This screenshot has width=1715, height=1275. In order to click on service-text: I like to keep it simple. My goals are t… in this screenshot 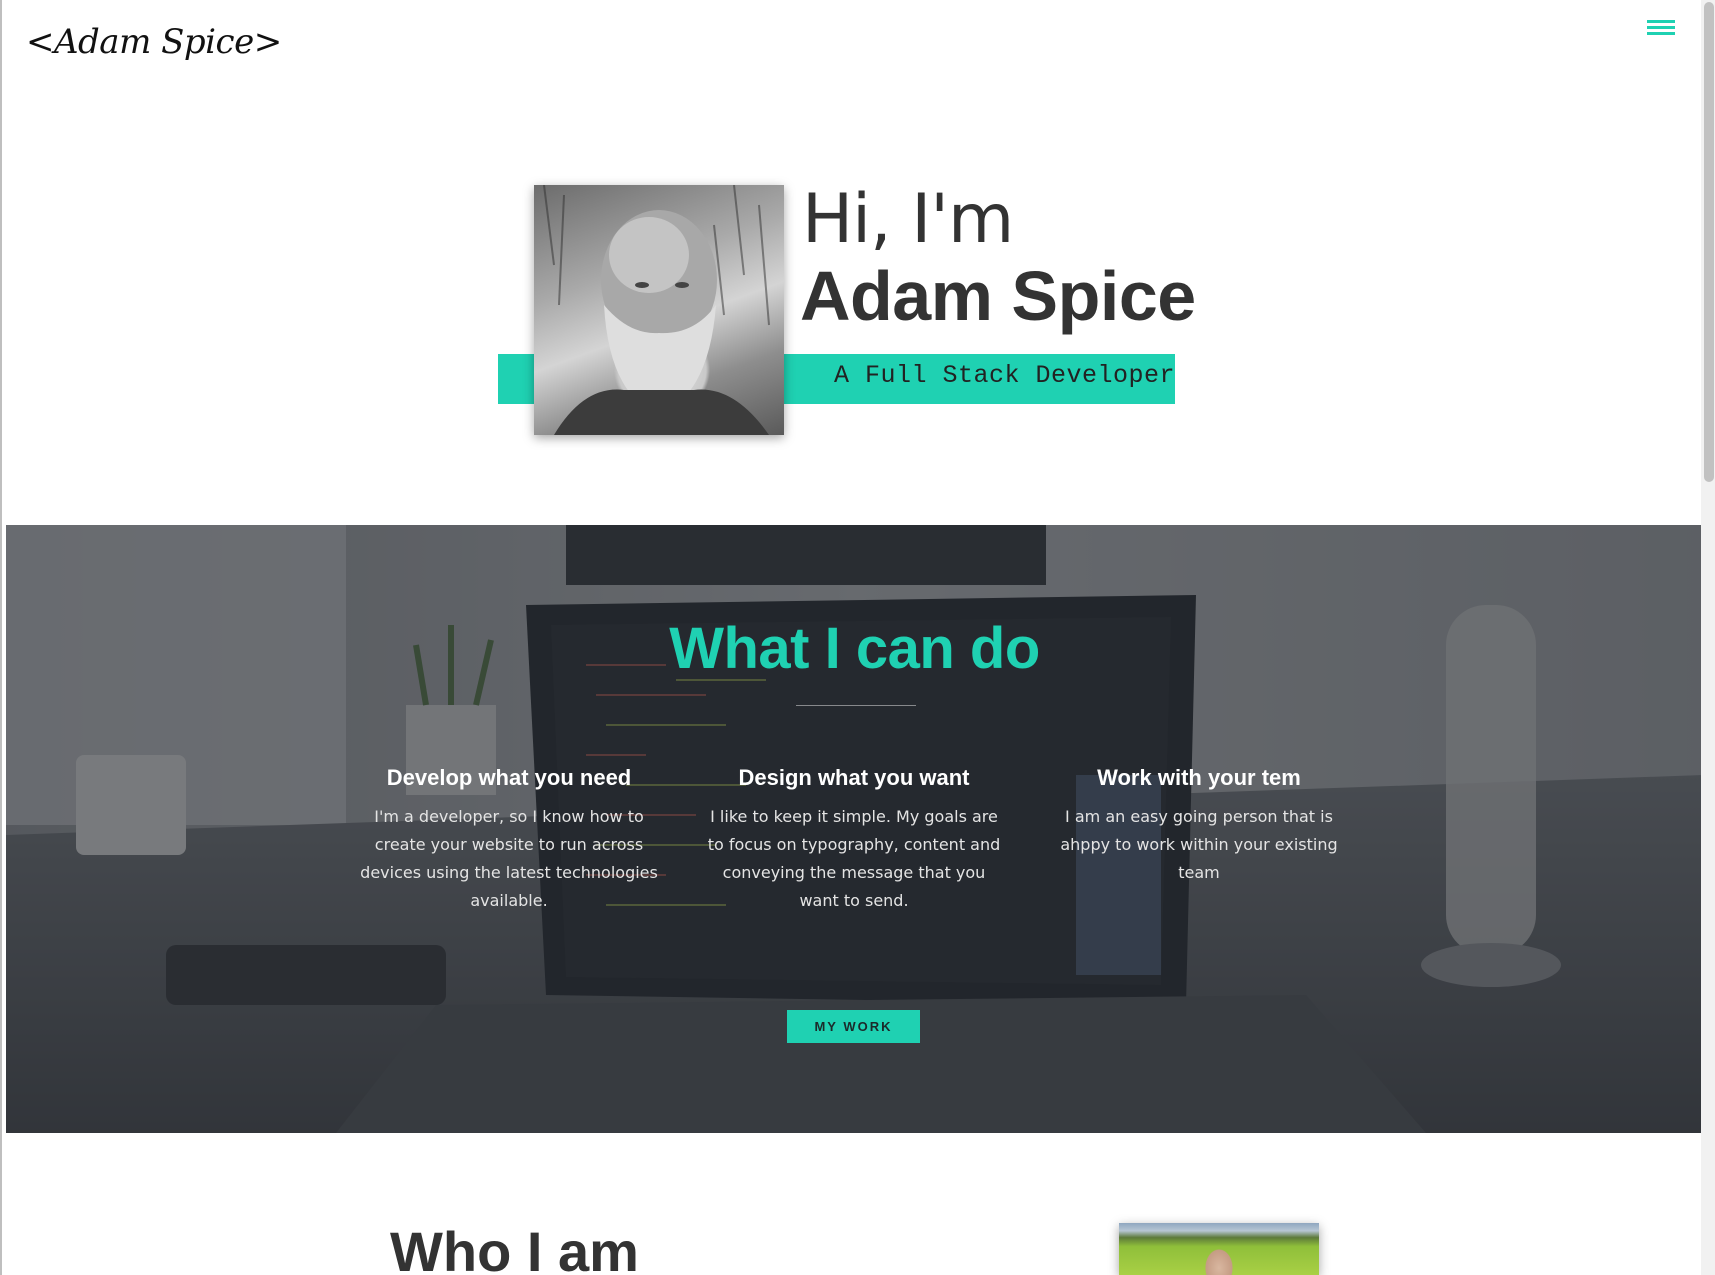, I will do `click(854, 858)`.